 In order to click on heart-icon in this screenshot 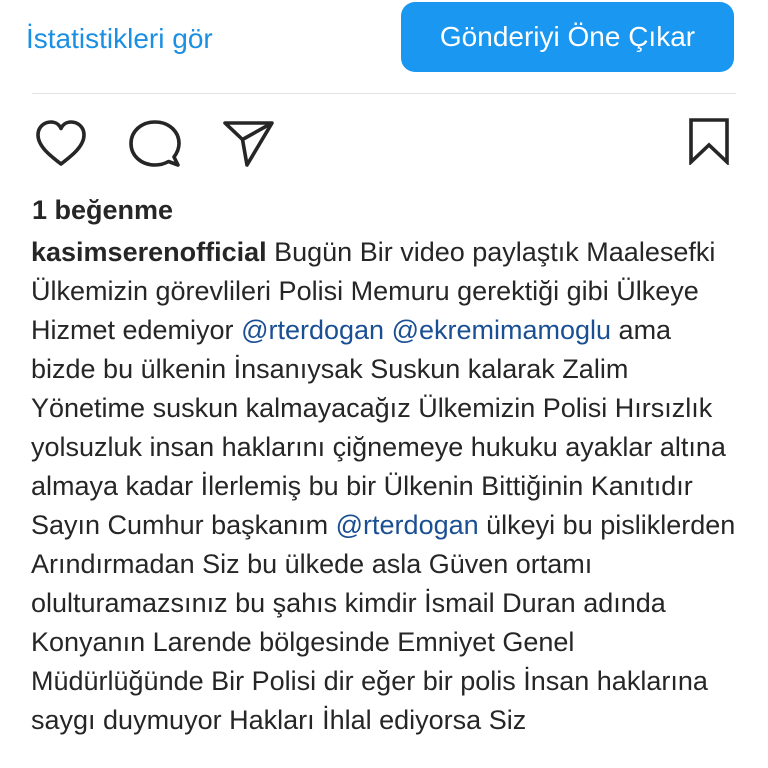, I will do `click(61, 144)`.